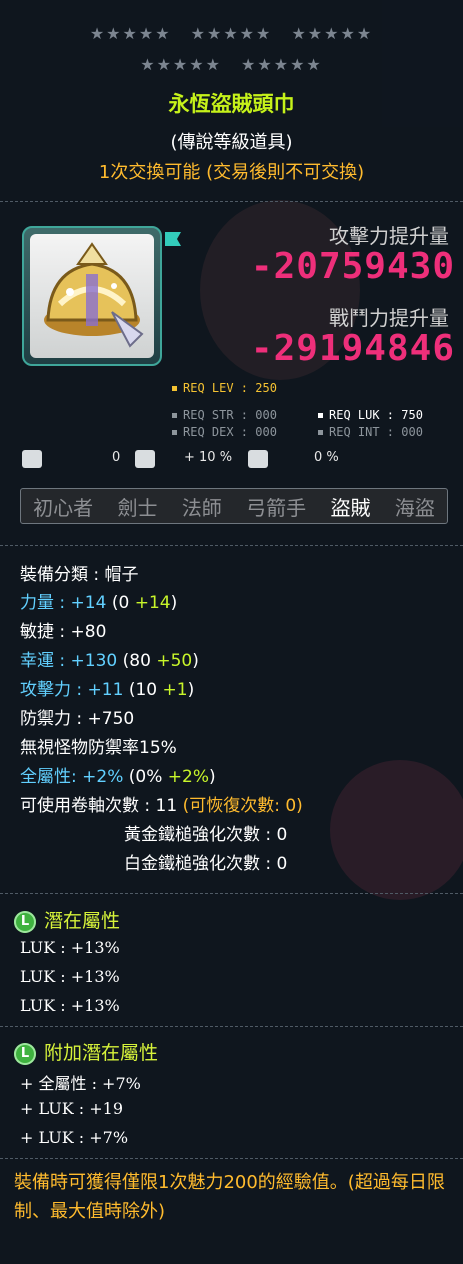  I want to click on additional-potential-line: + LUK : +19, so click(72, 1108).